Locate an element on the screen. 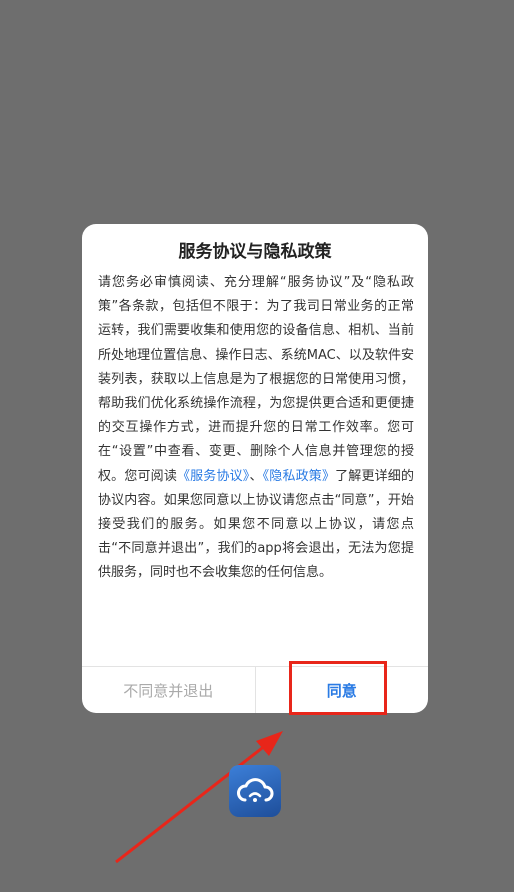  cloud-icon is located at coordinates (255, 790).